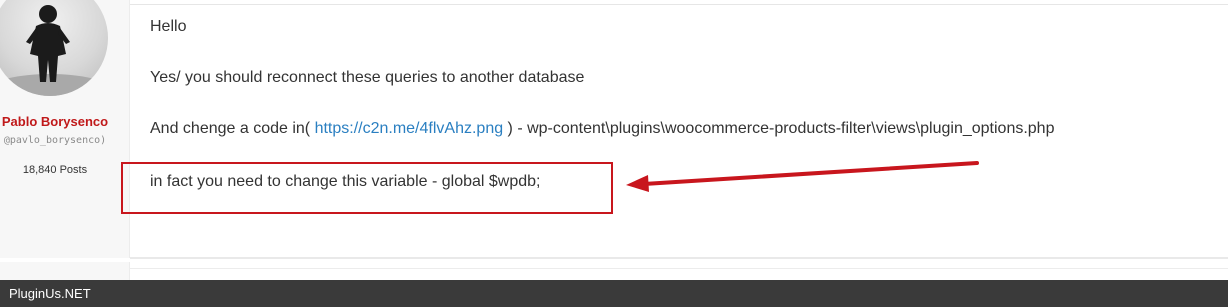  What do you see at coordinates (55, 121) in the screenshot?
I see `author-name: Pablo Borysenco` at bounding box center [55, 121].